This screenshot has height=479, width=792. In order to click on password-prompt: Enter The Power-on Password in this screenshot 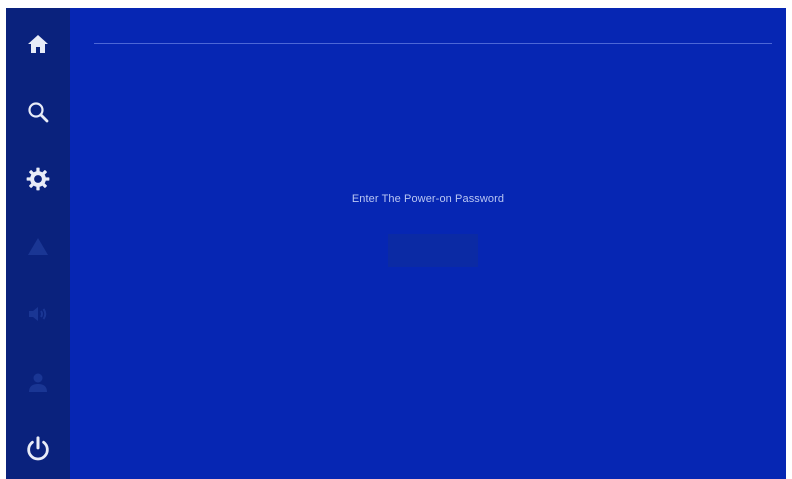, I will do `click(428, 199)`.